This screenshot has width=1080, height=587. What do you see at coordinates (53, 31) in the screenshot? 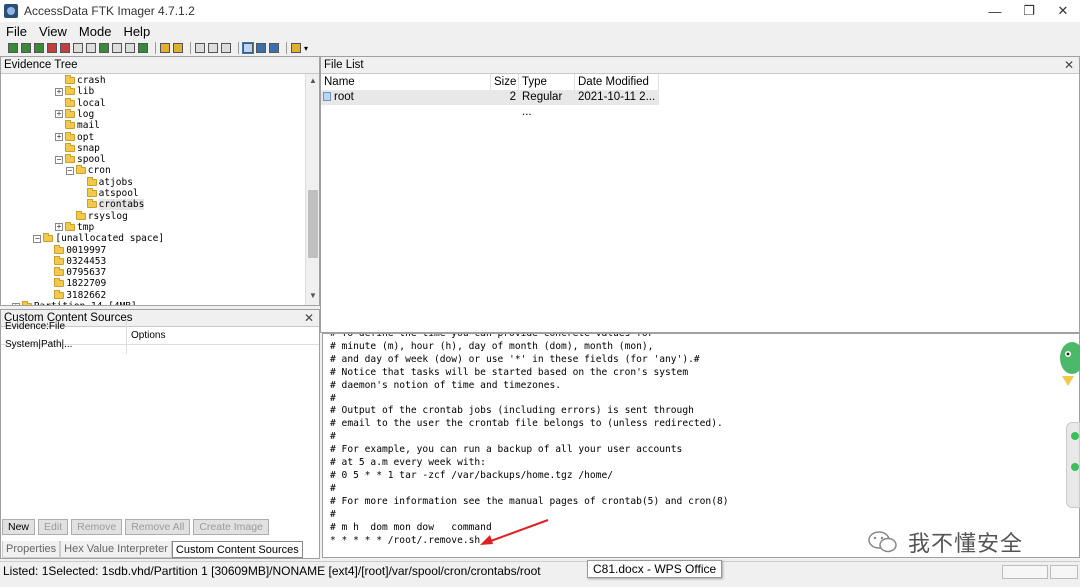
I see `menu-view: View` at bounding box center [53, 31].